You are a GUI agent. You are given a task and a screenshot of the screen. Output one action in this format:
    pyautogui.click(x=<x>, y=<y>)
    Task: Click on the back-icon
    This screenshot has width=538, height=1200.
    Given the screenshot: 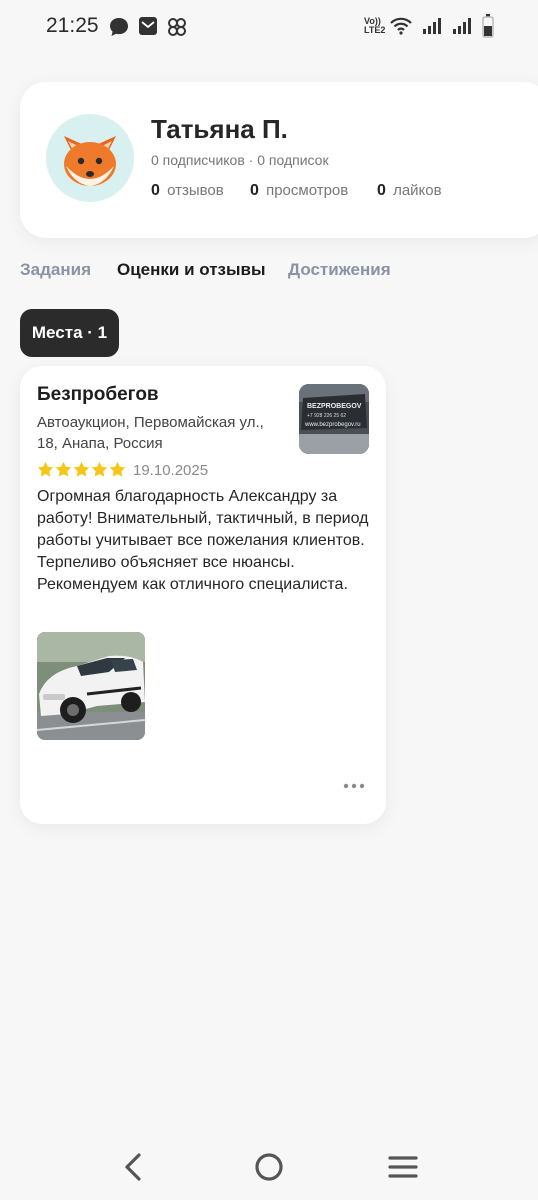 What is the action you would take?
    pyautogui.click(x=134, y=1167)
    